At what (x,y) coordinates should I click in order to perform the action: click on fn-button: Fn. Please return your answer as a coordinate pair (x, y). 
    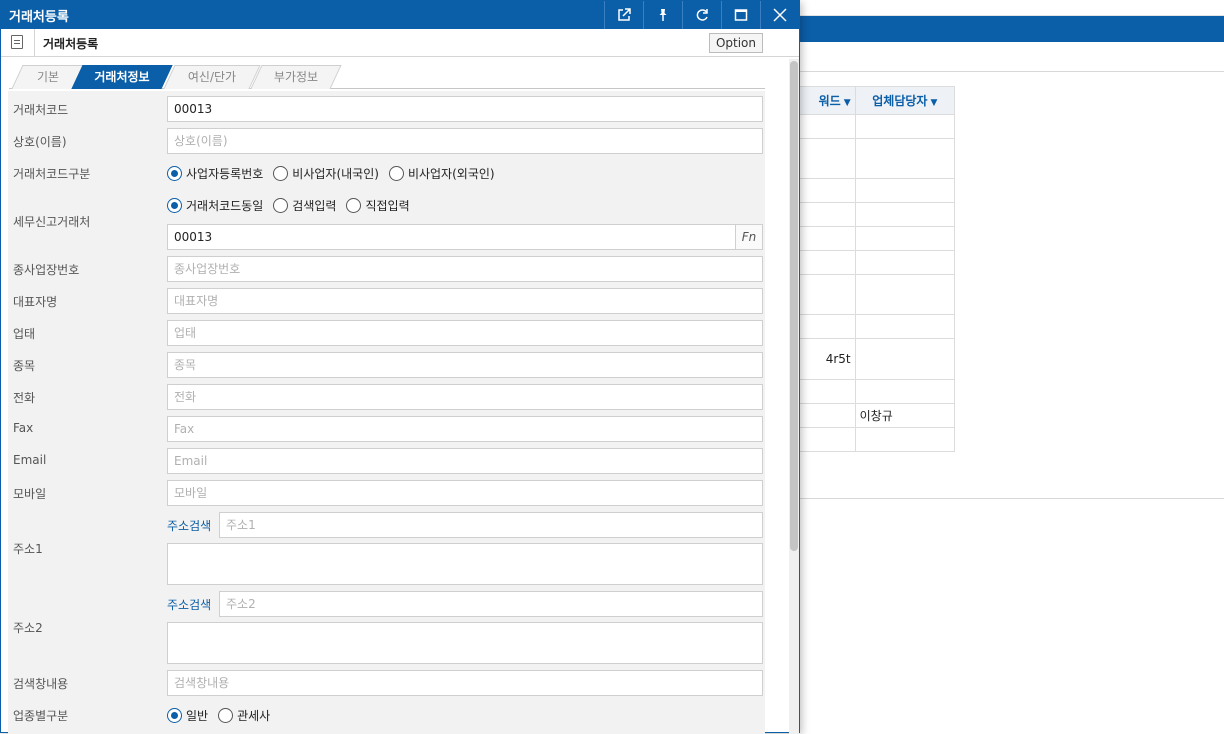
    Looking at the image, I should click on (748, 237).